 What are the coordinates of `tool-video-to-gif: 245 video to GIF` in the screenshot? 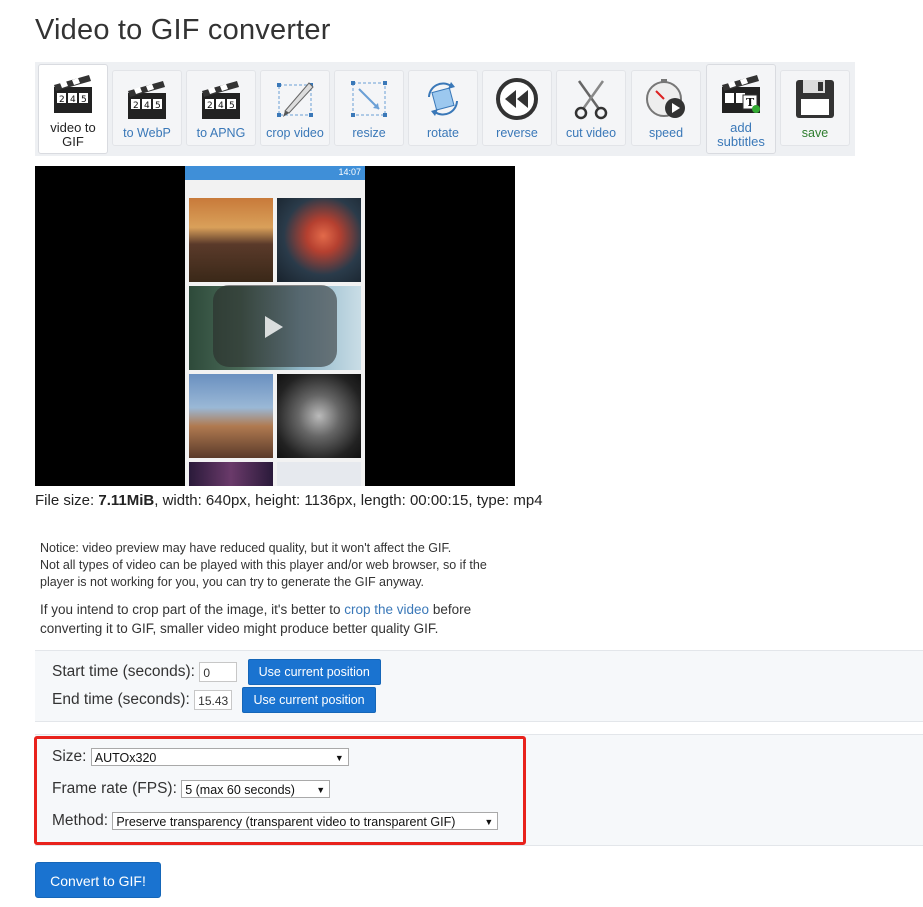 It's located at (73, 109).